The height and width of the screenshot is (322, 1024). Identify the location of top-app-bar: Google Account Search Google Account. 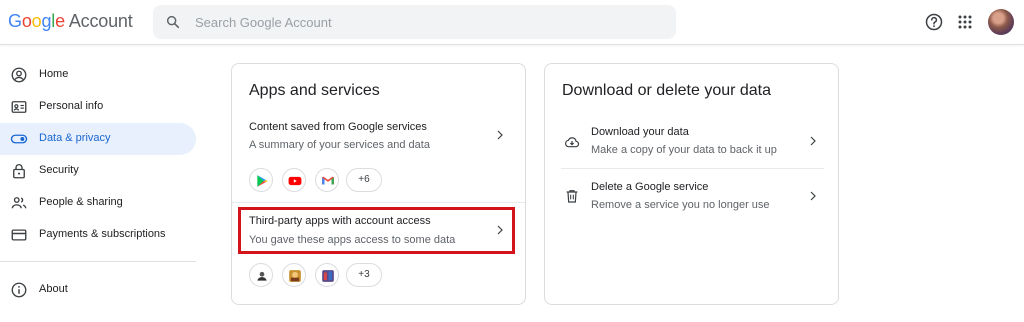
(512, 22).